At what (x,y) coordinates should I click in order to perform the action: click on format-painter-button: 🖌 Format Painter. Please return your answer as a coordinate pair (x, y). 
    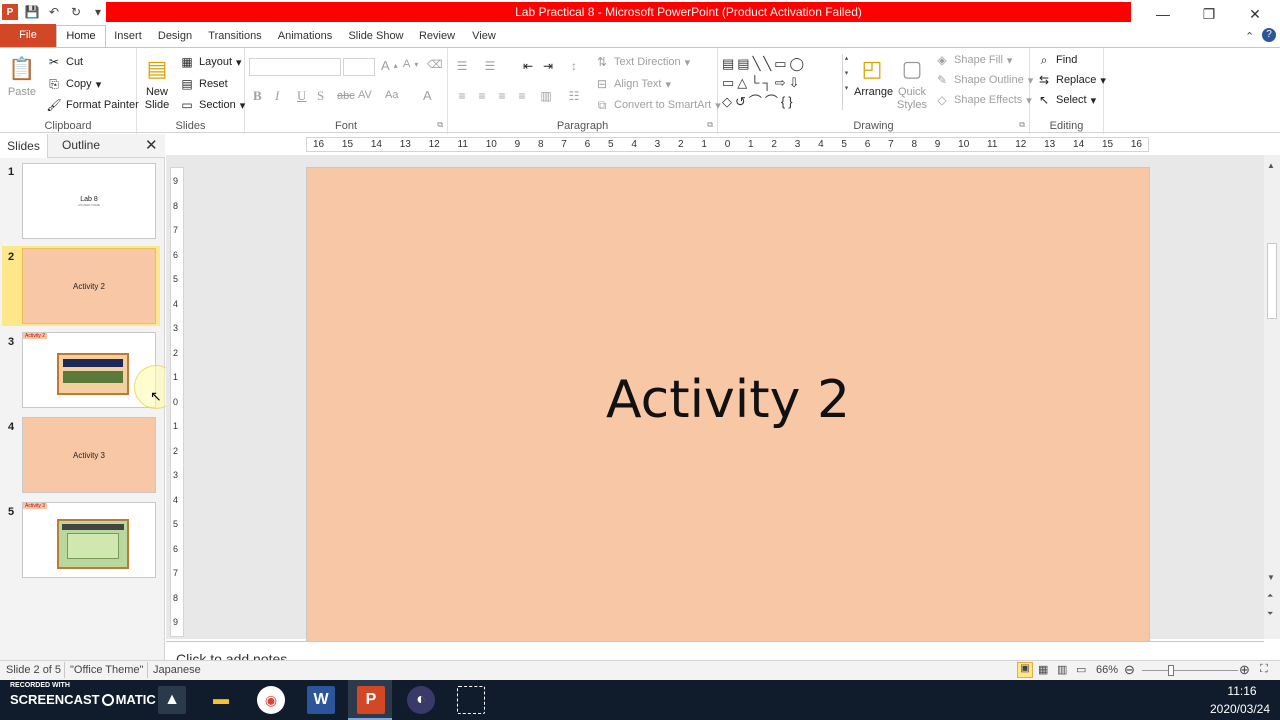
    Looking at the image, I should click on (92, 105).